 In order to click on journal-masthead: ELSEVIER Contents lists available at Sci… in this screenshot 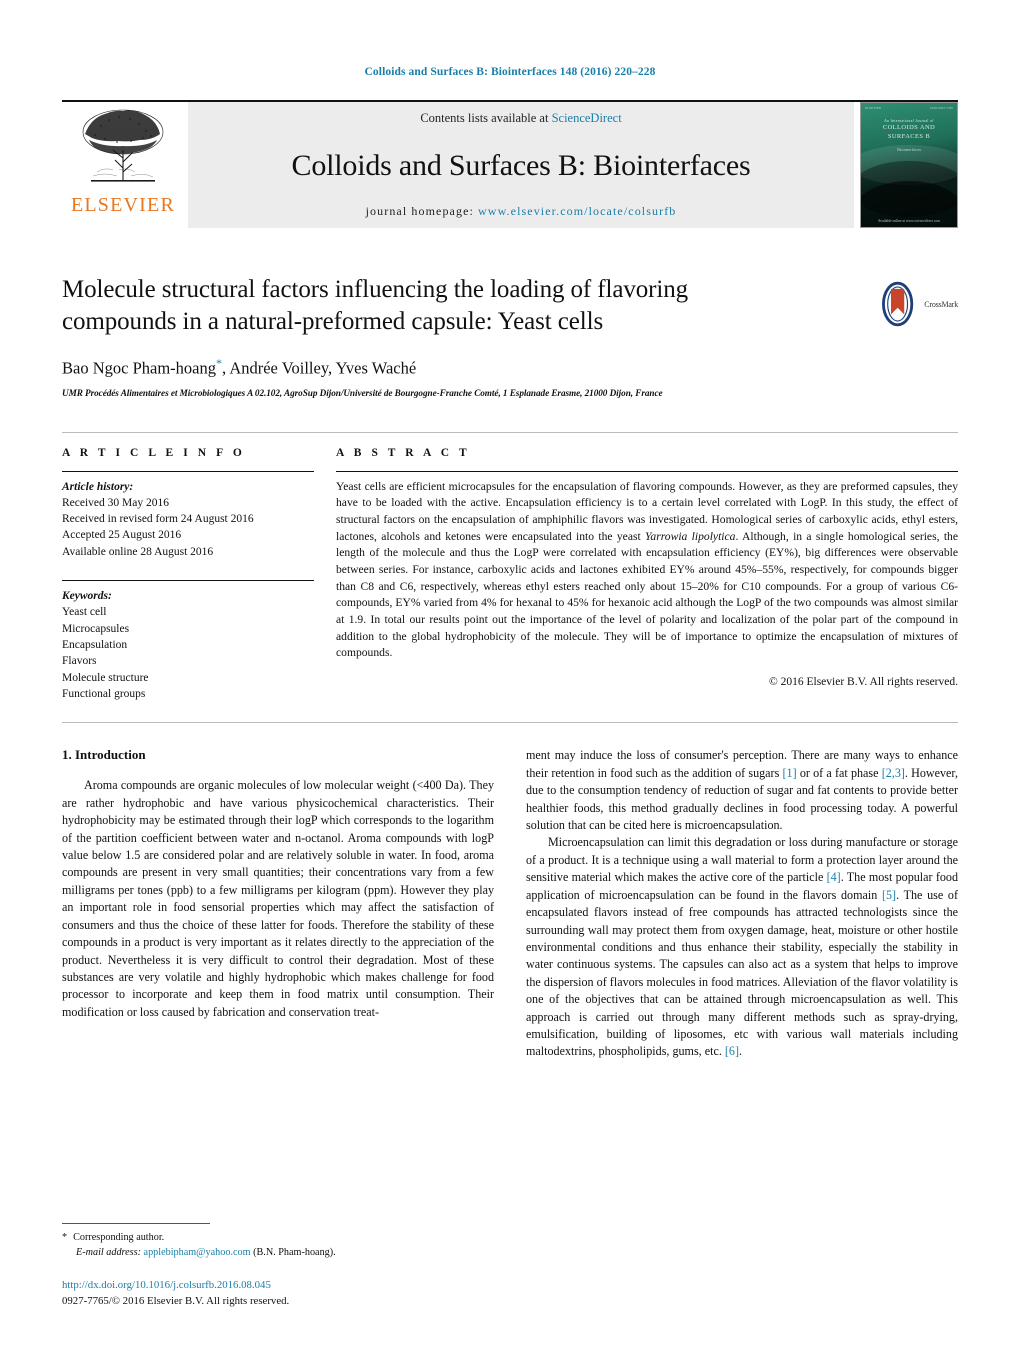, I will do `click(510, 164)`.